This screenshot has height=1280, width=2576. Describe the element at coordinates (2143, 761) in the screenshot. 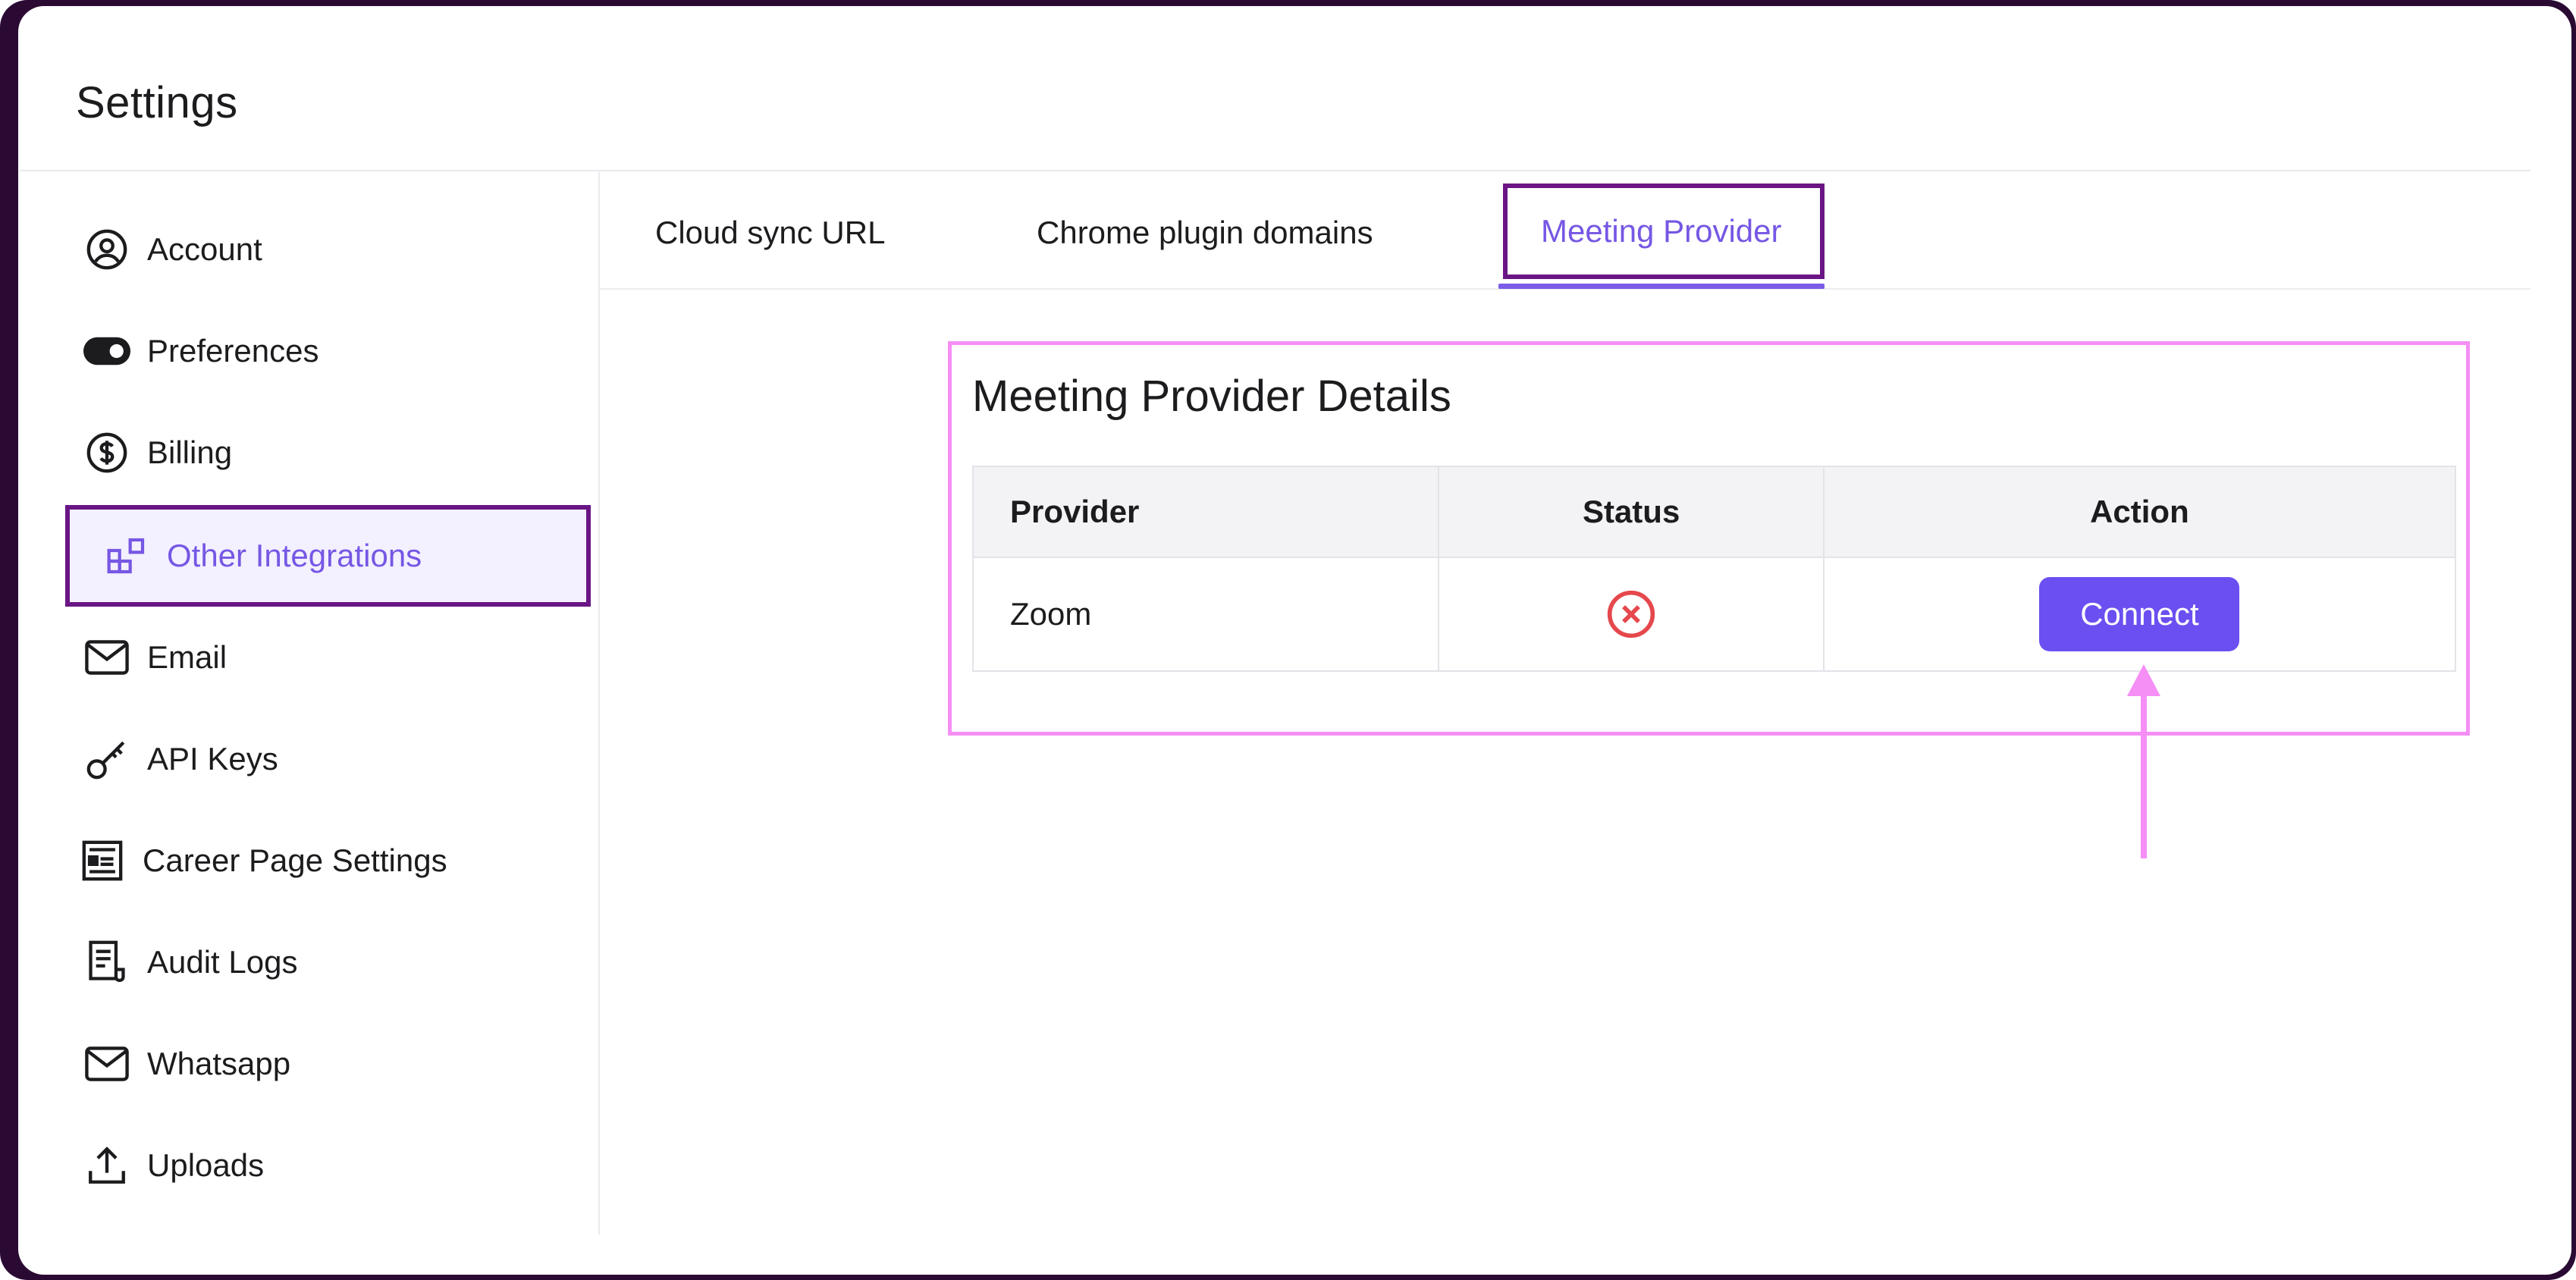

I see `arrow-up-annotation` at that location.